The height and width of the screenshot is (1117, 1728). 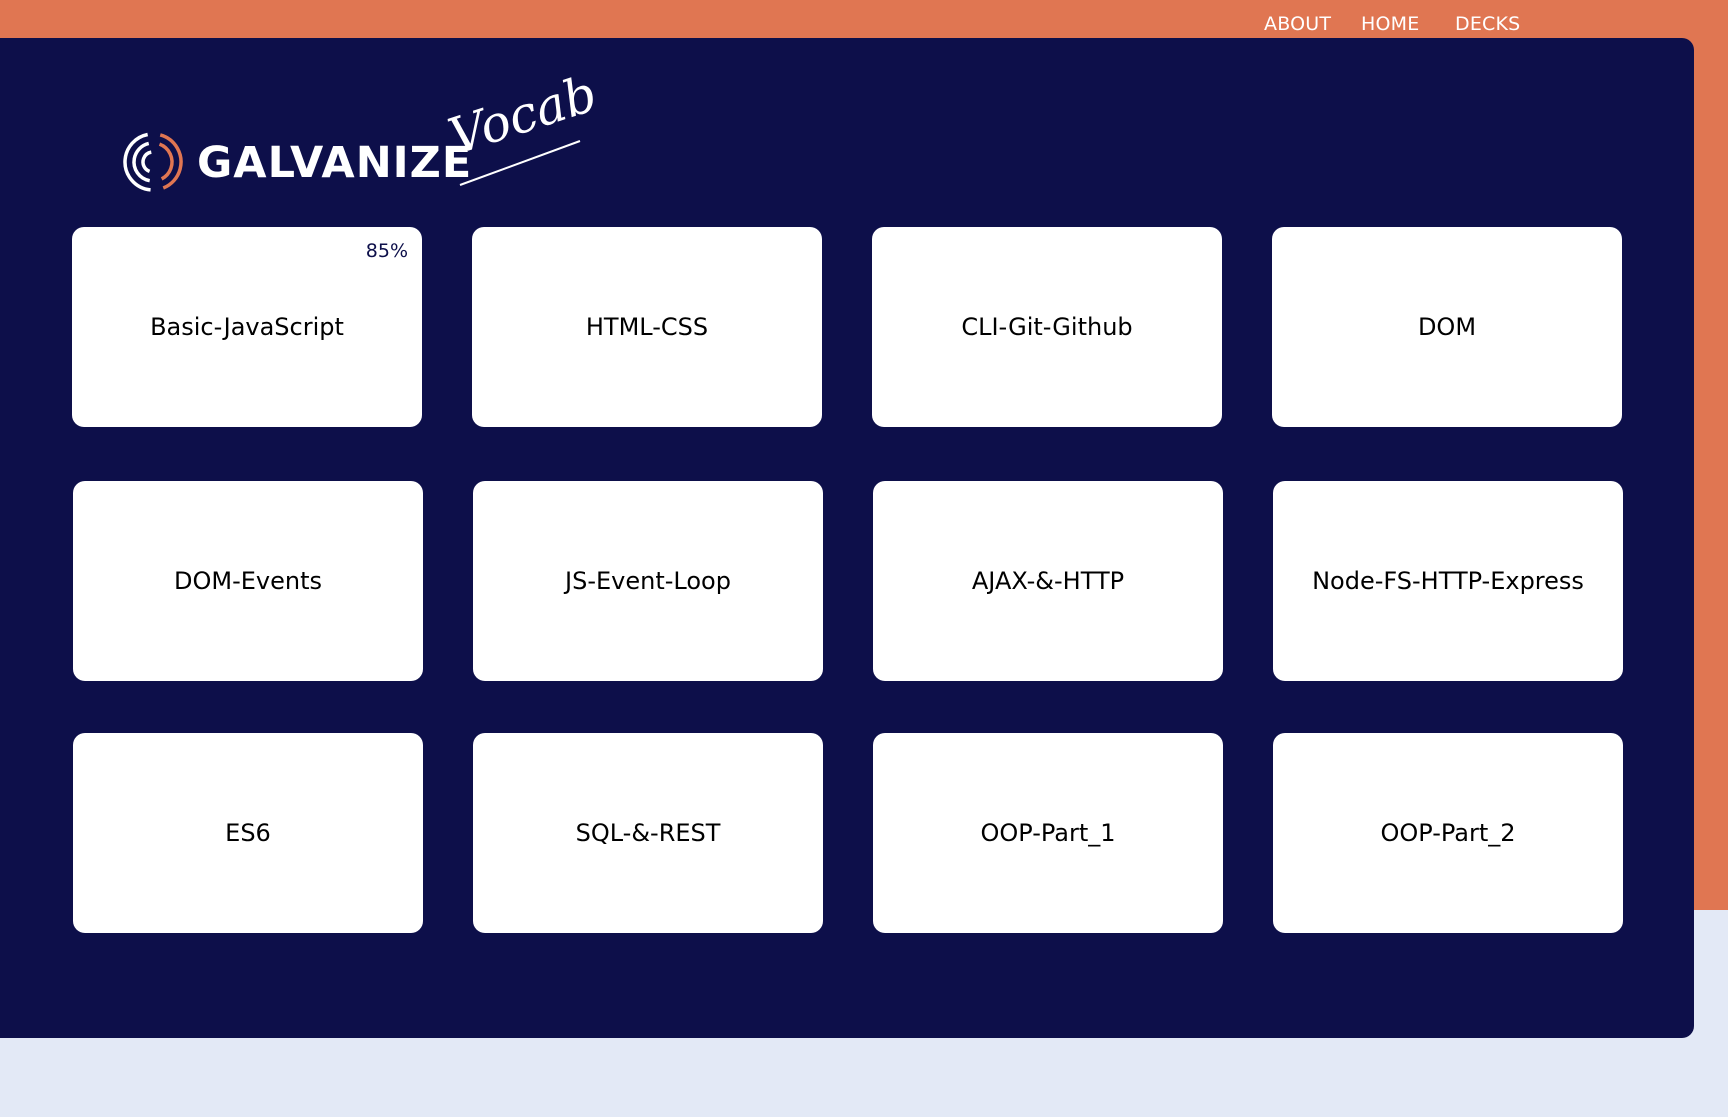 I want to click on deck-card: 85% Basic-JavaScript, so click(x=247, y=327).